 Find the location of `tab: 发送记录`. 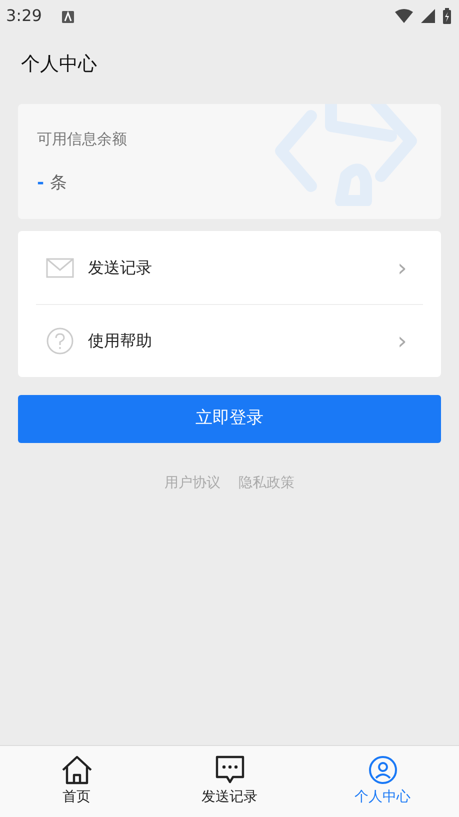

tab: 发送记录 is located at coordinates (229, 781).